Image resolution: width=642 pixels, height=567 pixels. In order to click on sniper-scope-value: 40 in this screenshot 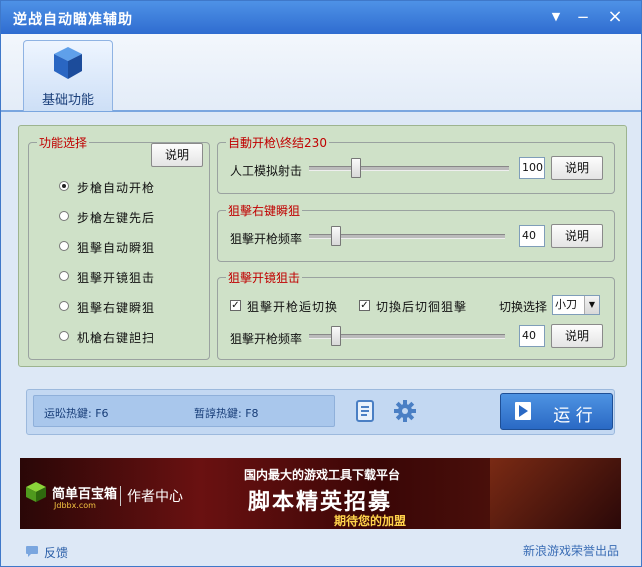, I will do `click(532, 336)`.